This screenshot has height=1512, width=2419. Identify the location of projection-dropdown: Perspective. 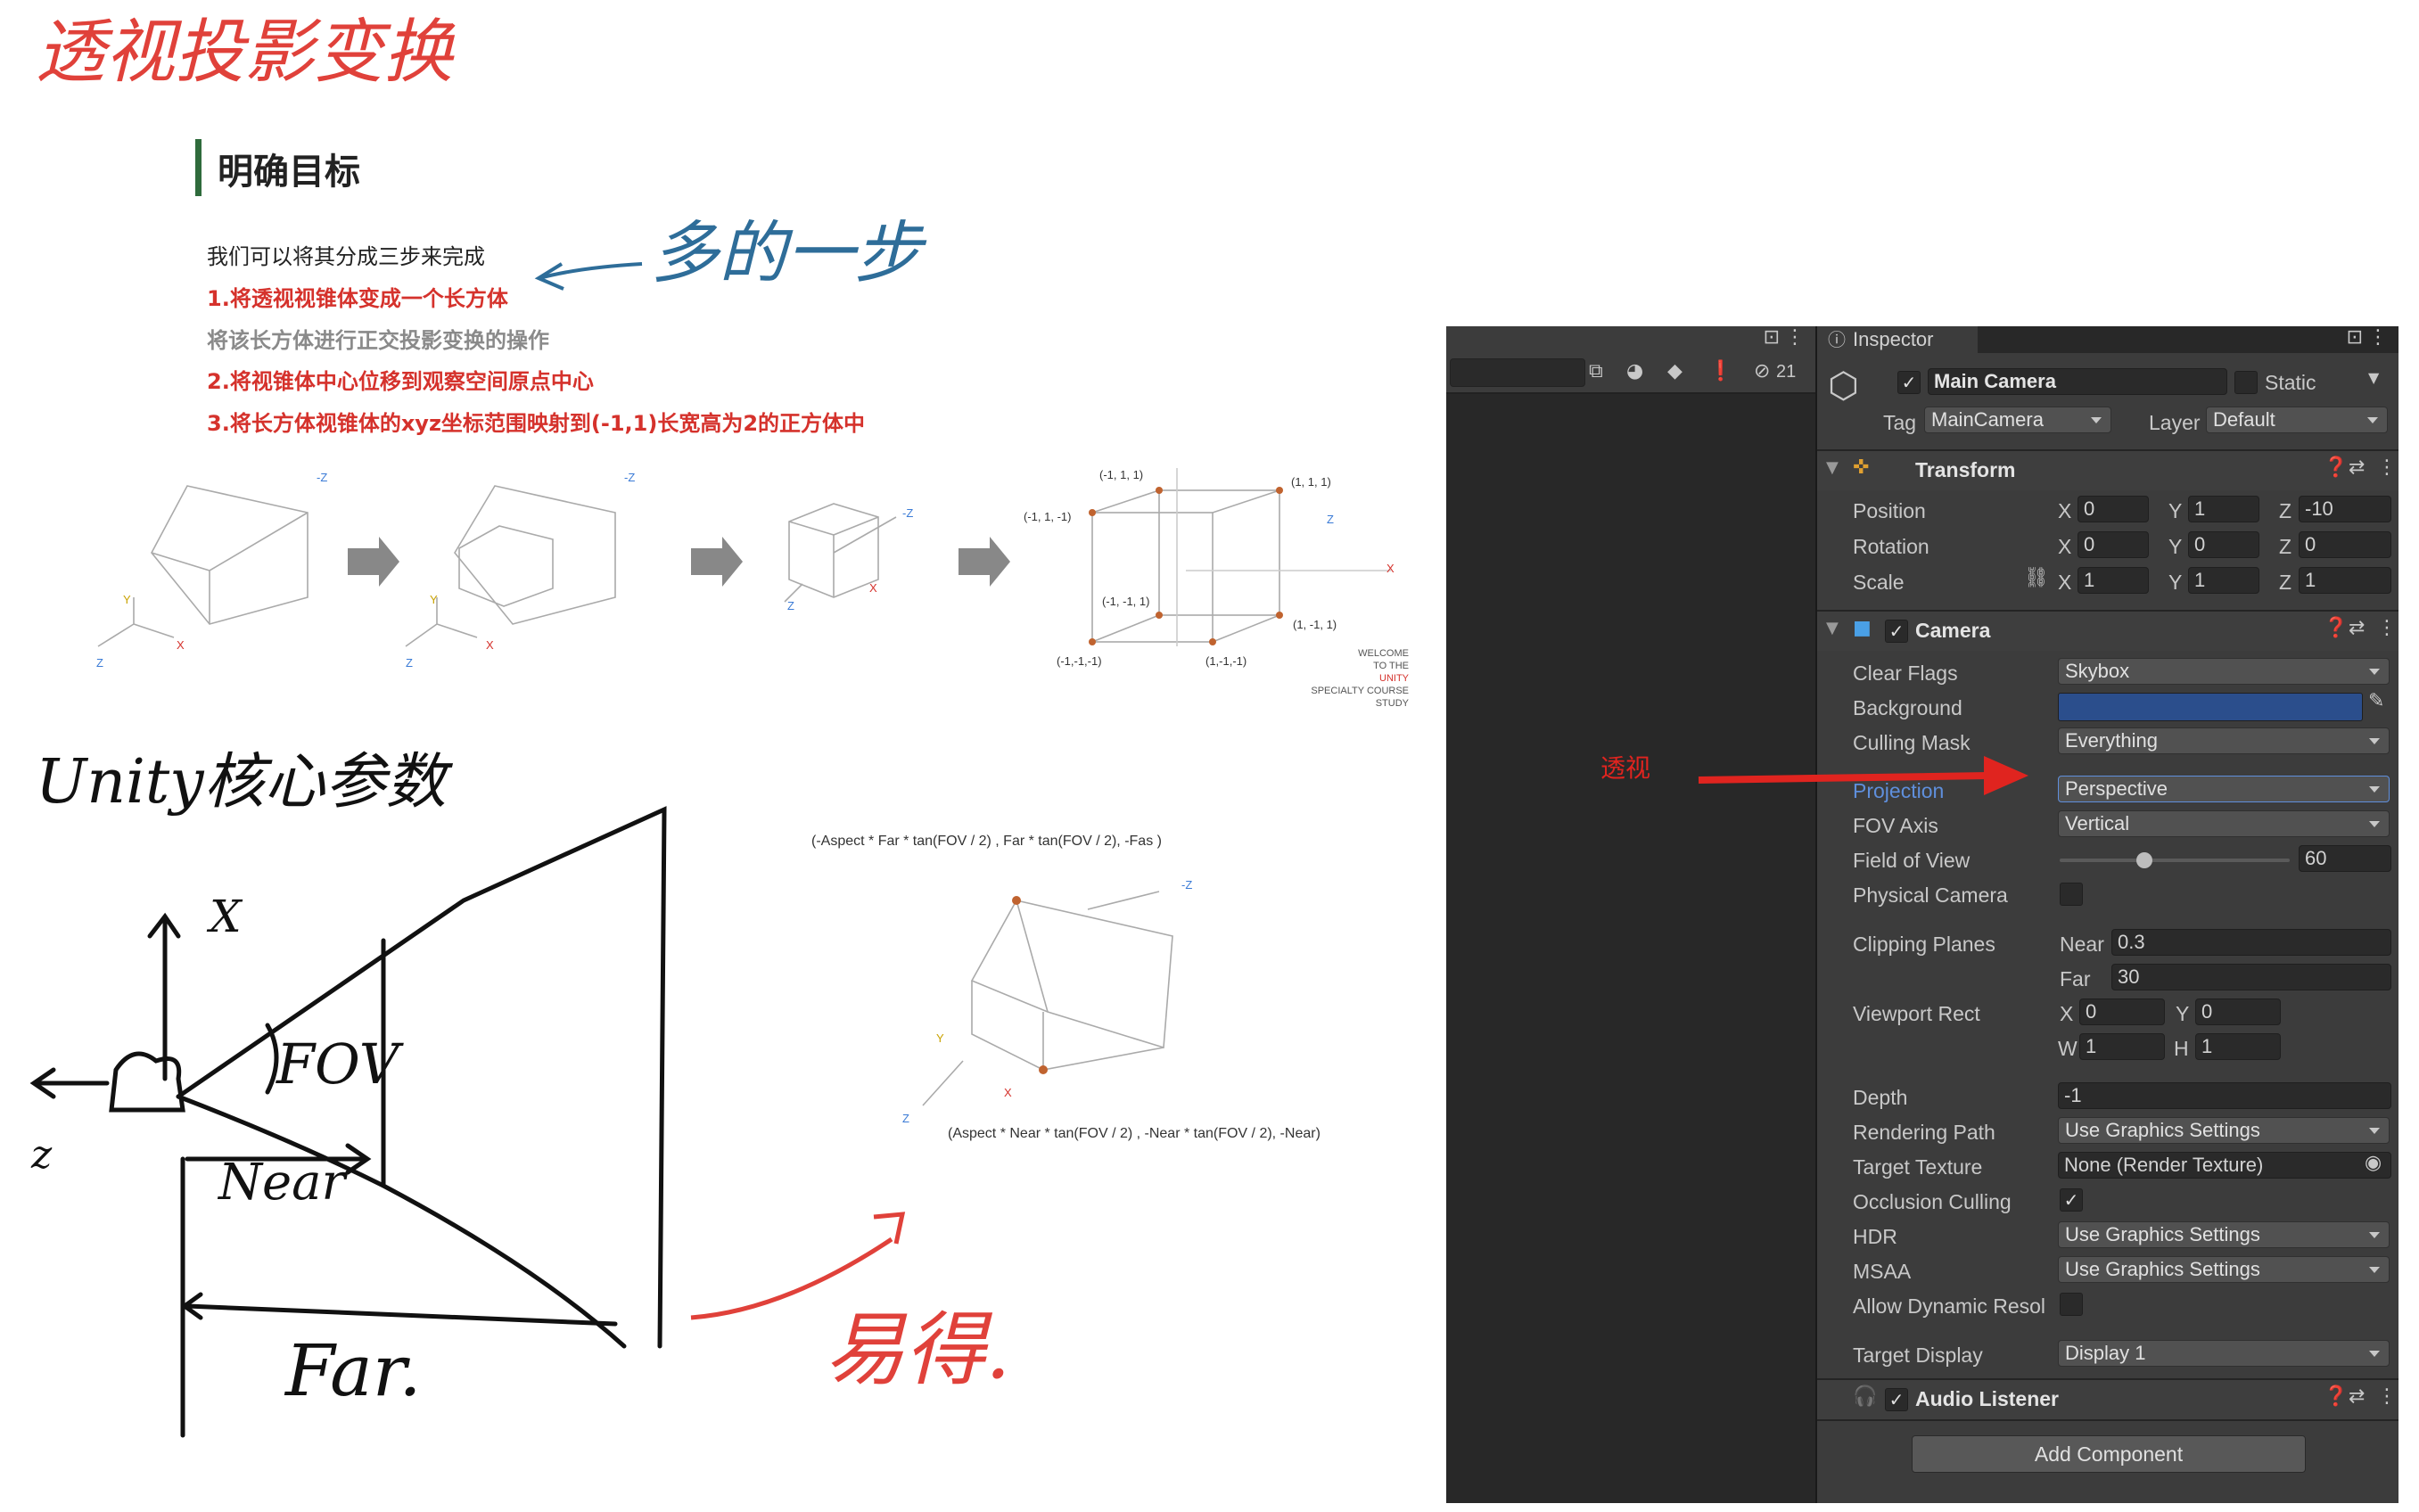
(2224, 789).